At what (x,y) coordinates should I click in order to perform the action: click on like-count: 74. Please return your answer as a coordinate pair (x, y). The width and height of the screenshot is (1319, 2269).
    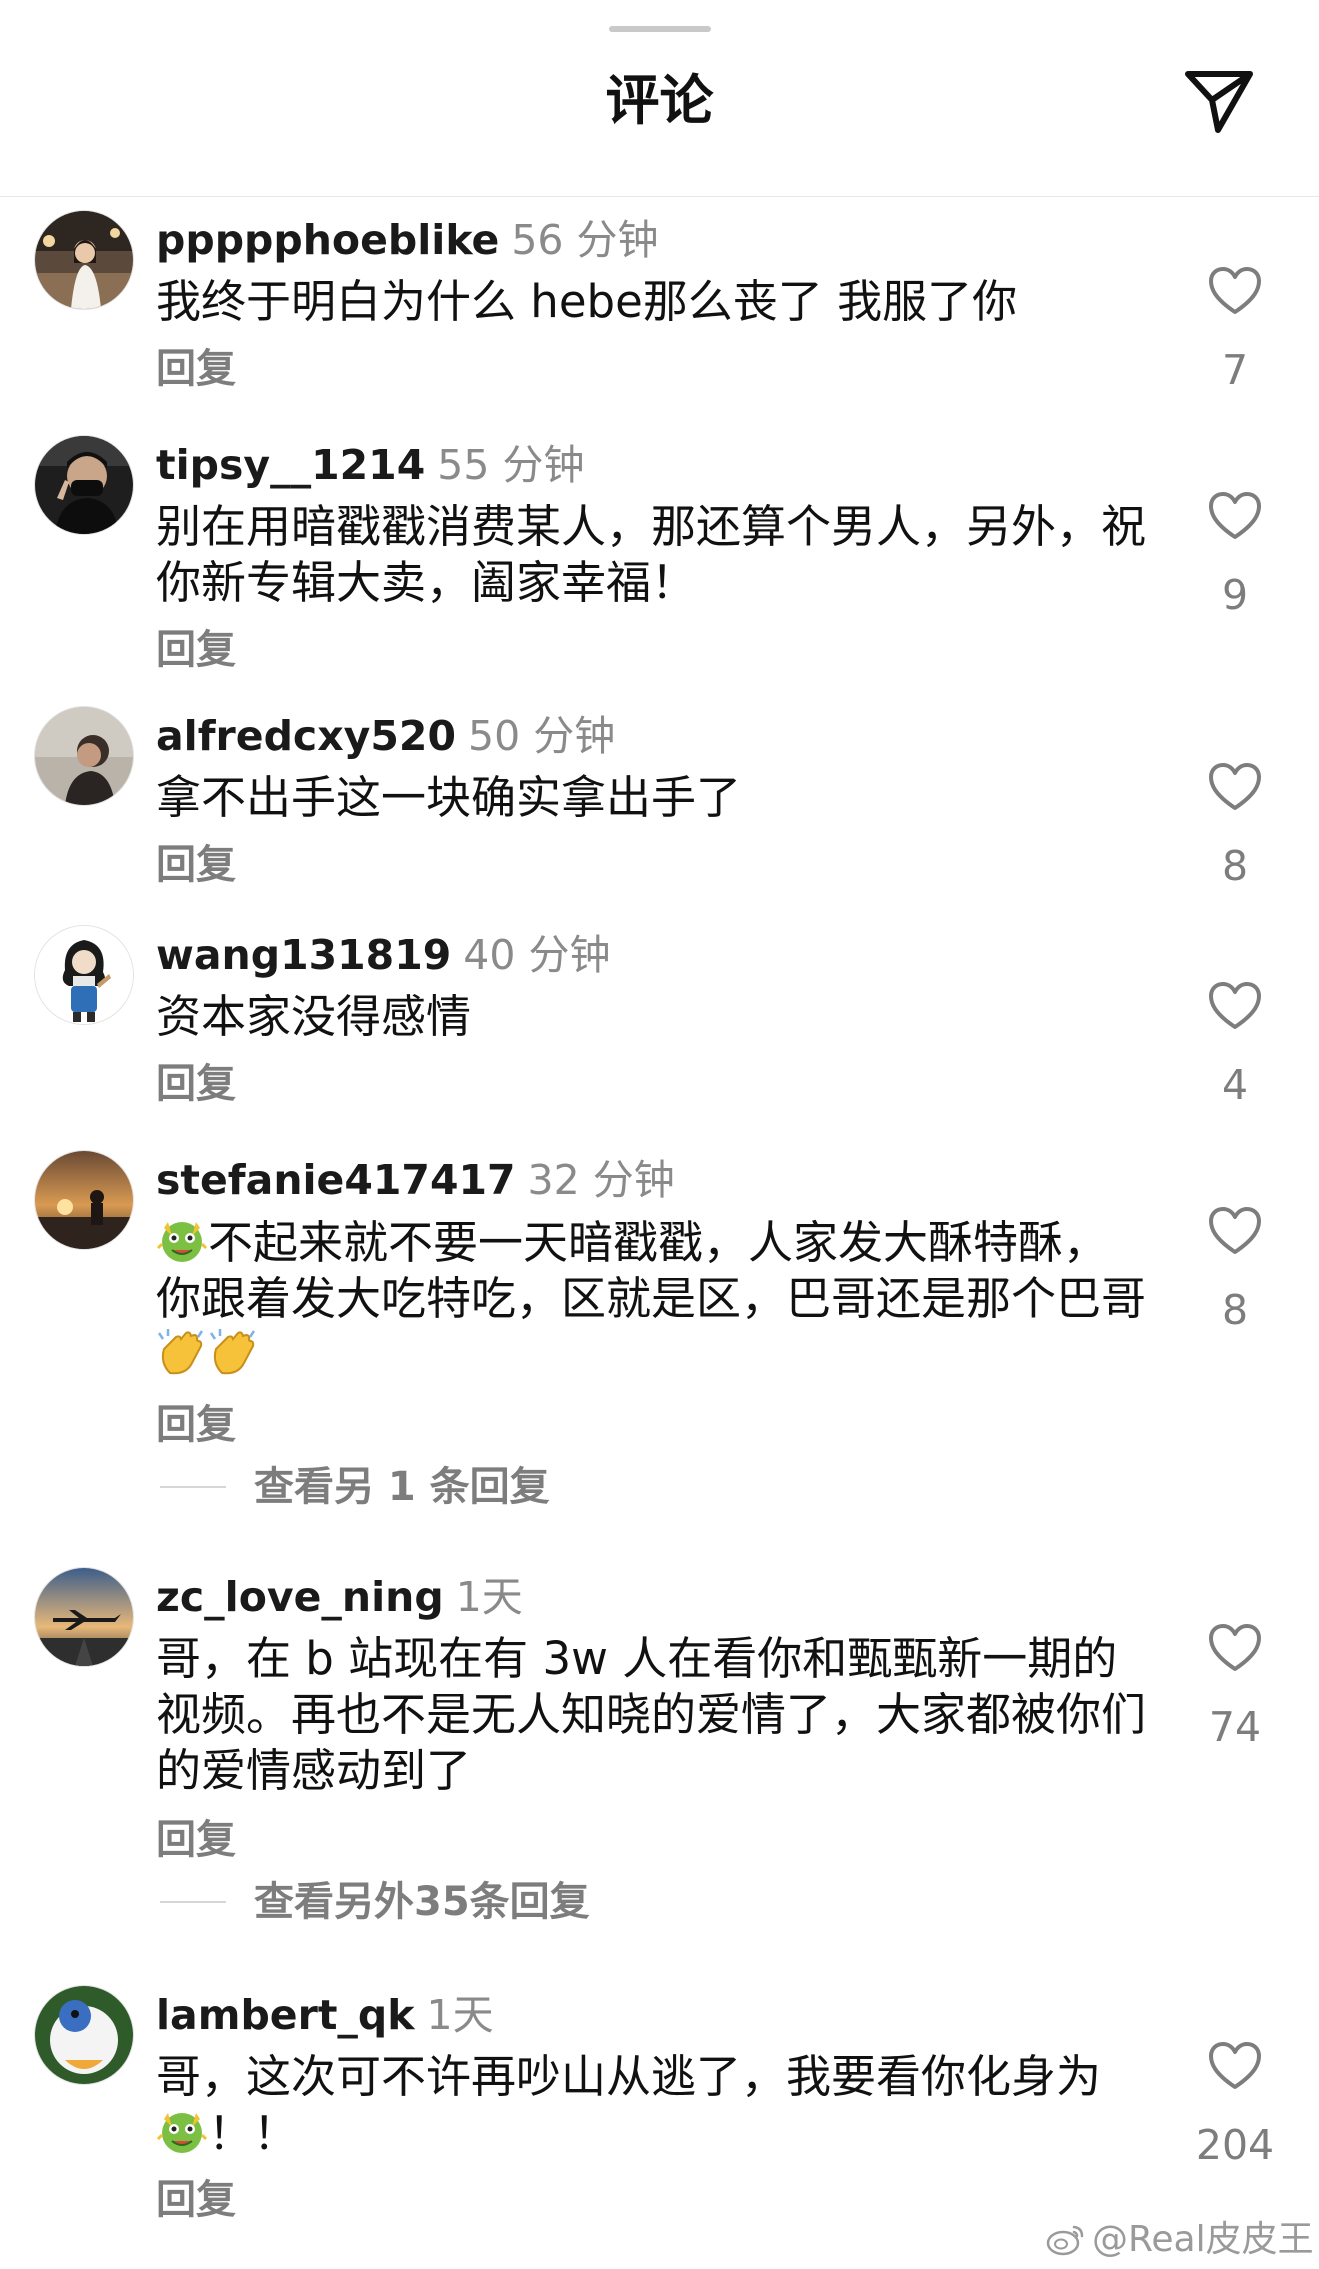
    Looking at the image, I should click on (1235, 1727).